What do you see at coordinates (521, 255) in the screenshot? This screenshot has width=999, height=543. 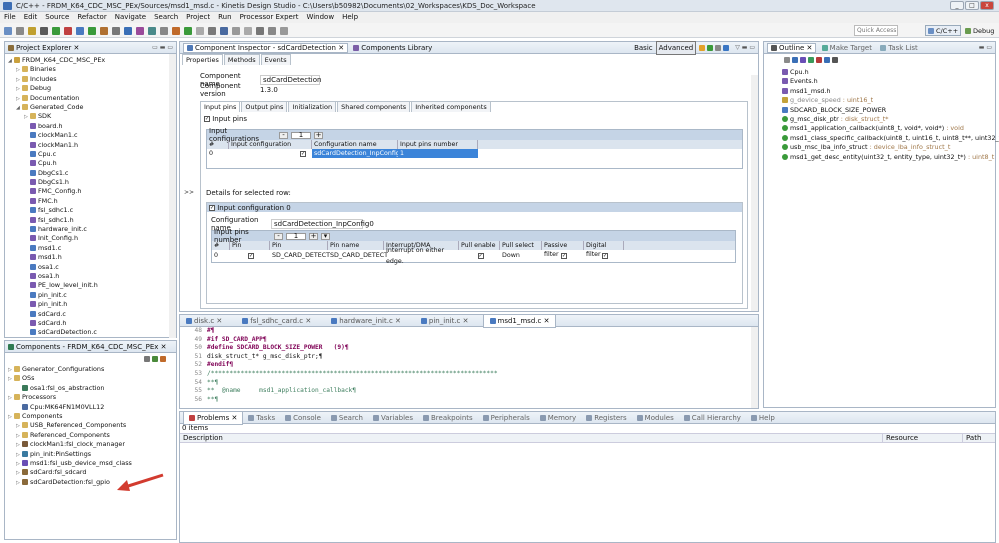 I see `pin-cell: Down` at bounding box center [521, 255].